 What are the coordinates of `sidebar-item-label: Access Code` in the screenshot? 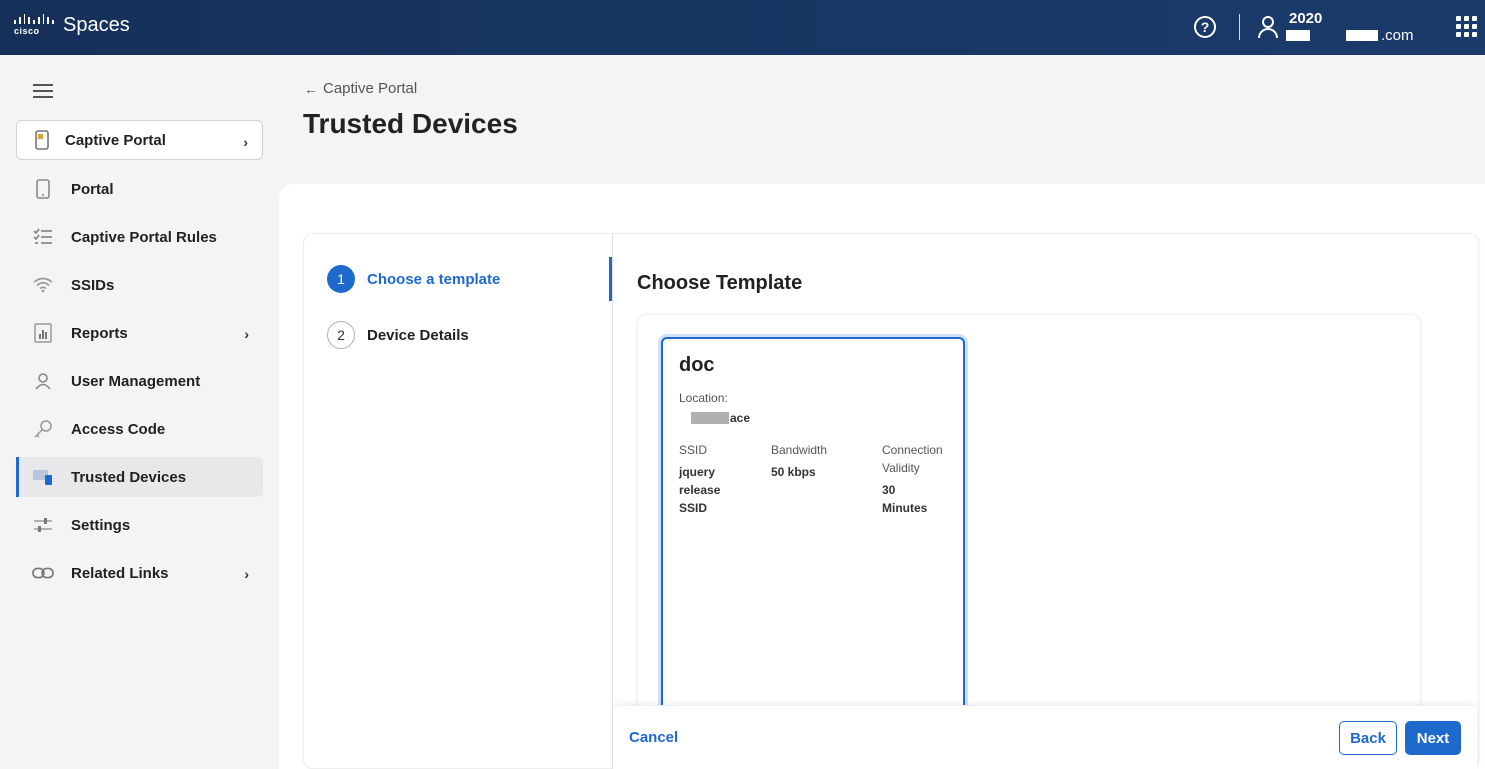 It's located at (118, 429).